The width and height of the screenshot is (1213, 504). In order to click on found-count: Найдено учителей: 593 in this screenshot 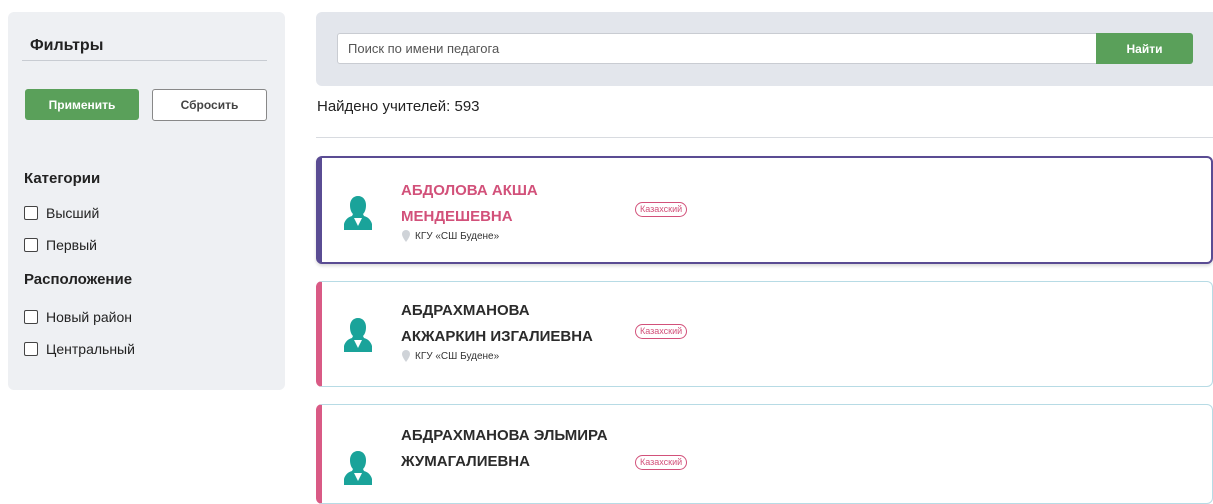, I will do `click(398, 106)`.